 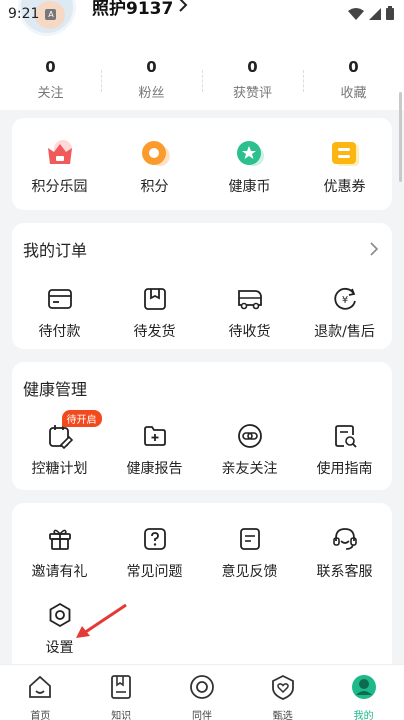 I want to click on bottom-nav: 首页 知识 同伴 甄选 我的, so click(x=202, y=692).